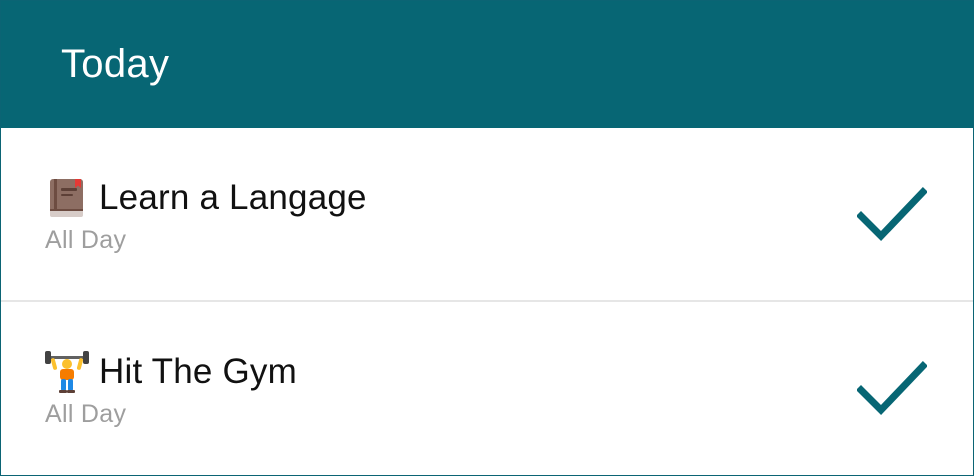 The width and height of the screenshot is (974, 476). Describe the element at coordinates (67, 198) in the screenshot. I see `book-icon` at that location.